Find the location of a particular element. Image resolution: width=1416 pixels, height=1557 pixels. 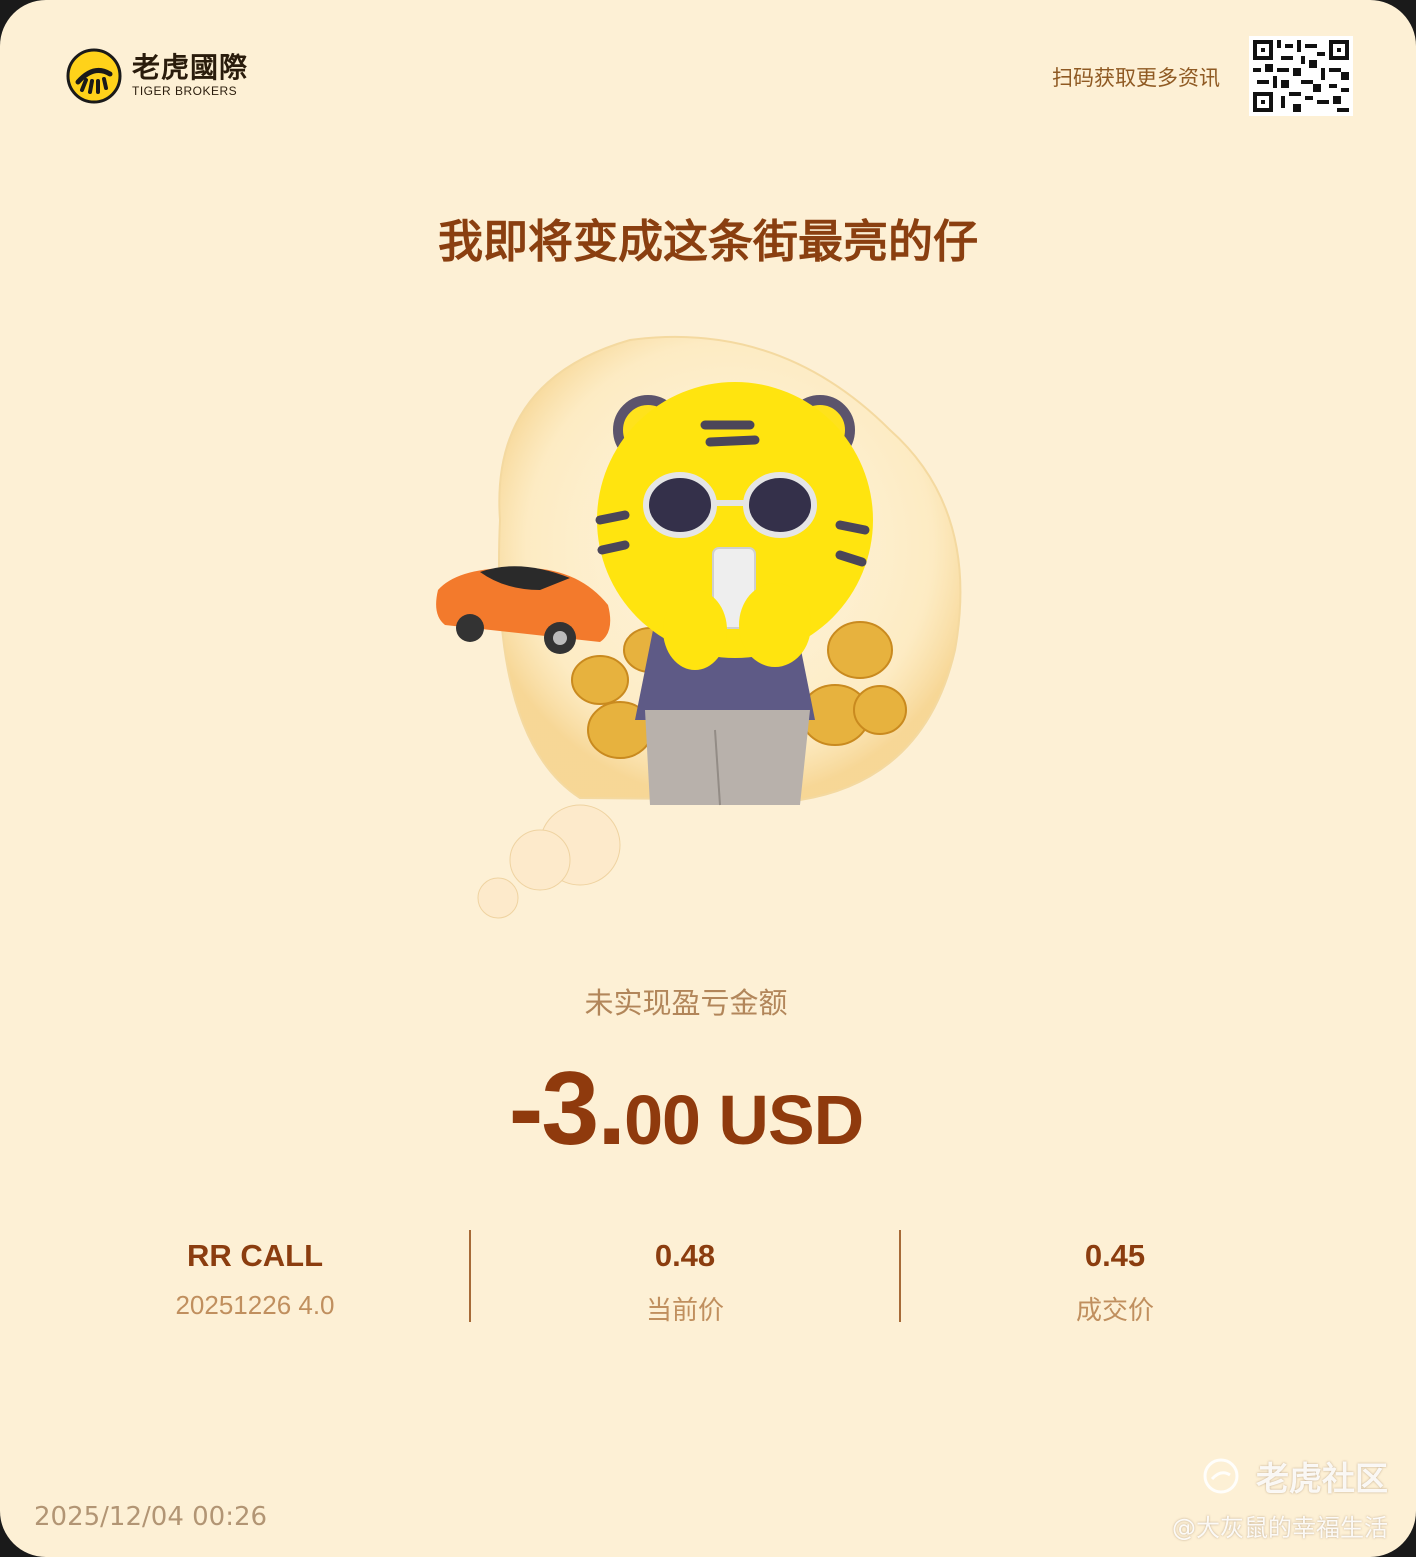

tiger-community-icon is located at coordinates (1221, 1476).